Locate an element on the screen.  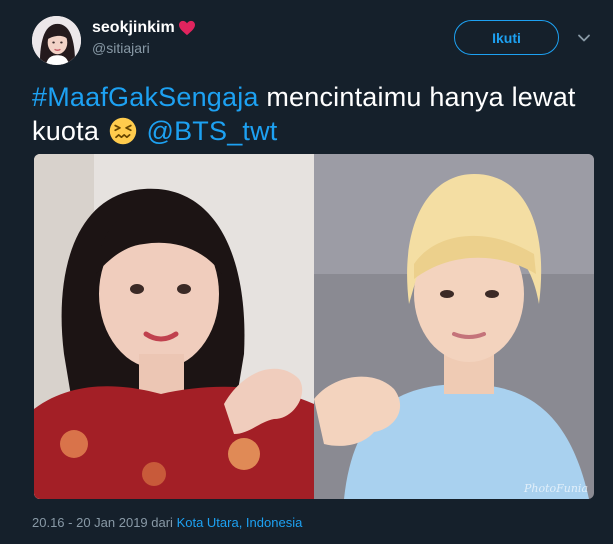
from-label: dari is located at coordinates (162, 522).